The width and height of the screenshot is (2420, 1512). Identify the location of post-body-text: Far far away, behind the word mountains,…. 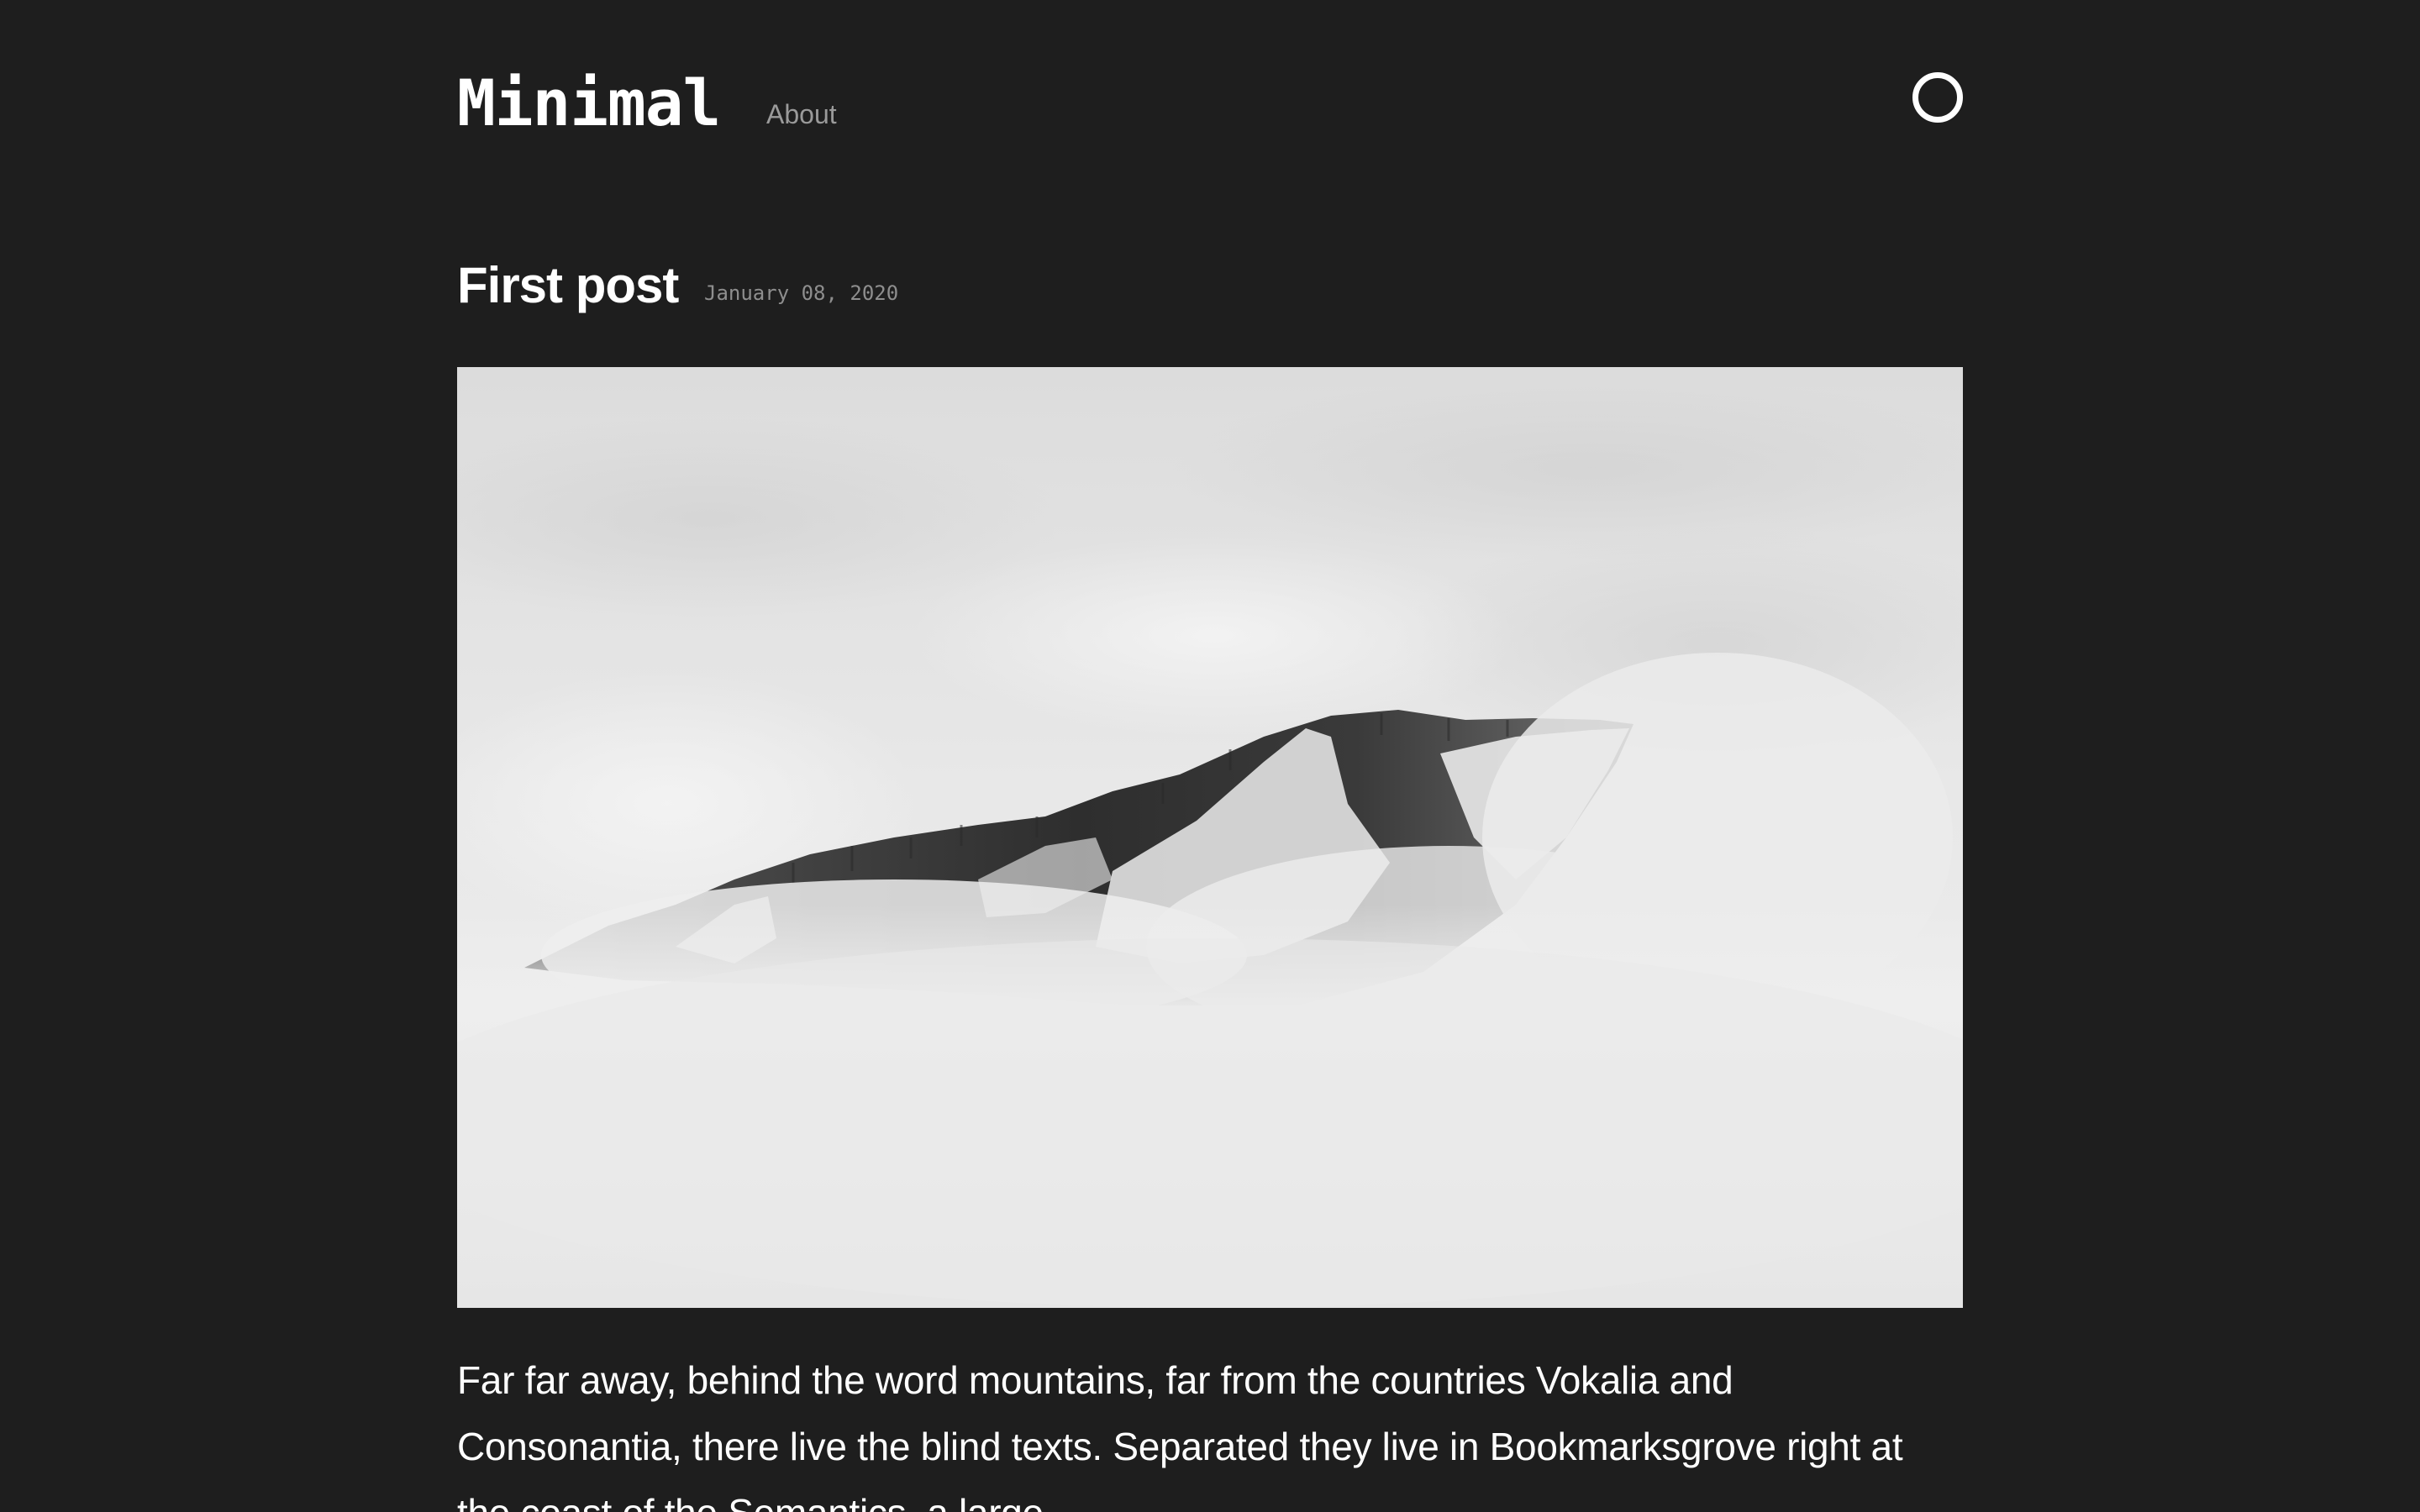
(1180, 1435).